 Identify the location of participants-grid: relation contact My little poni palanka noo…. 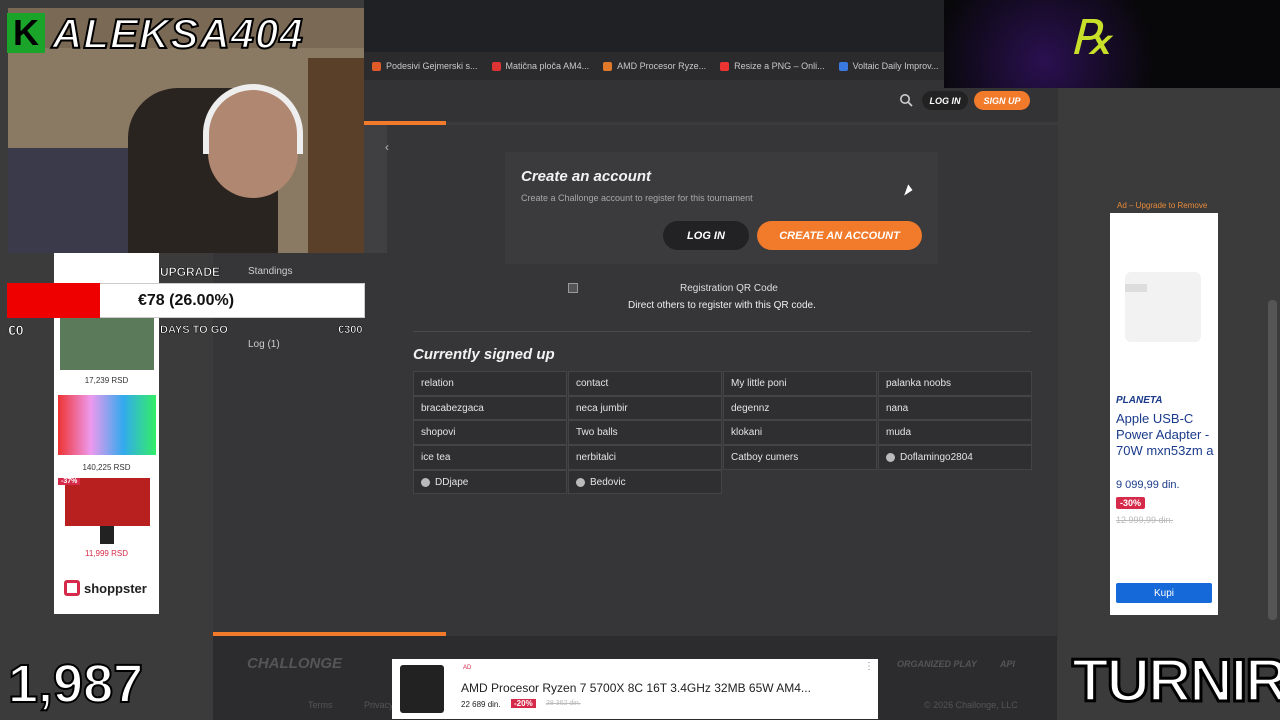
(722, 433).